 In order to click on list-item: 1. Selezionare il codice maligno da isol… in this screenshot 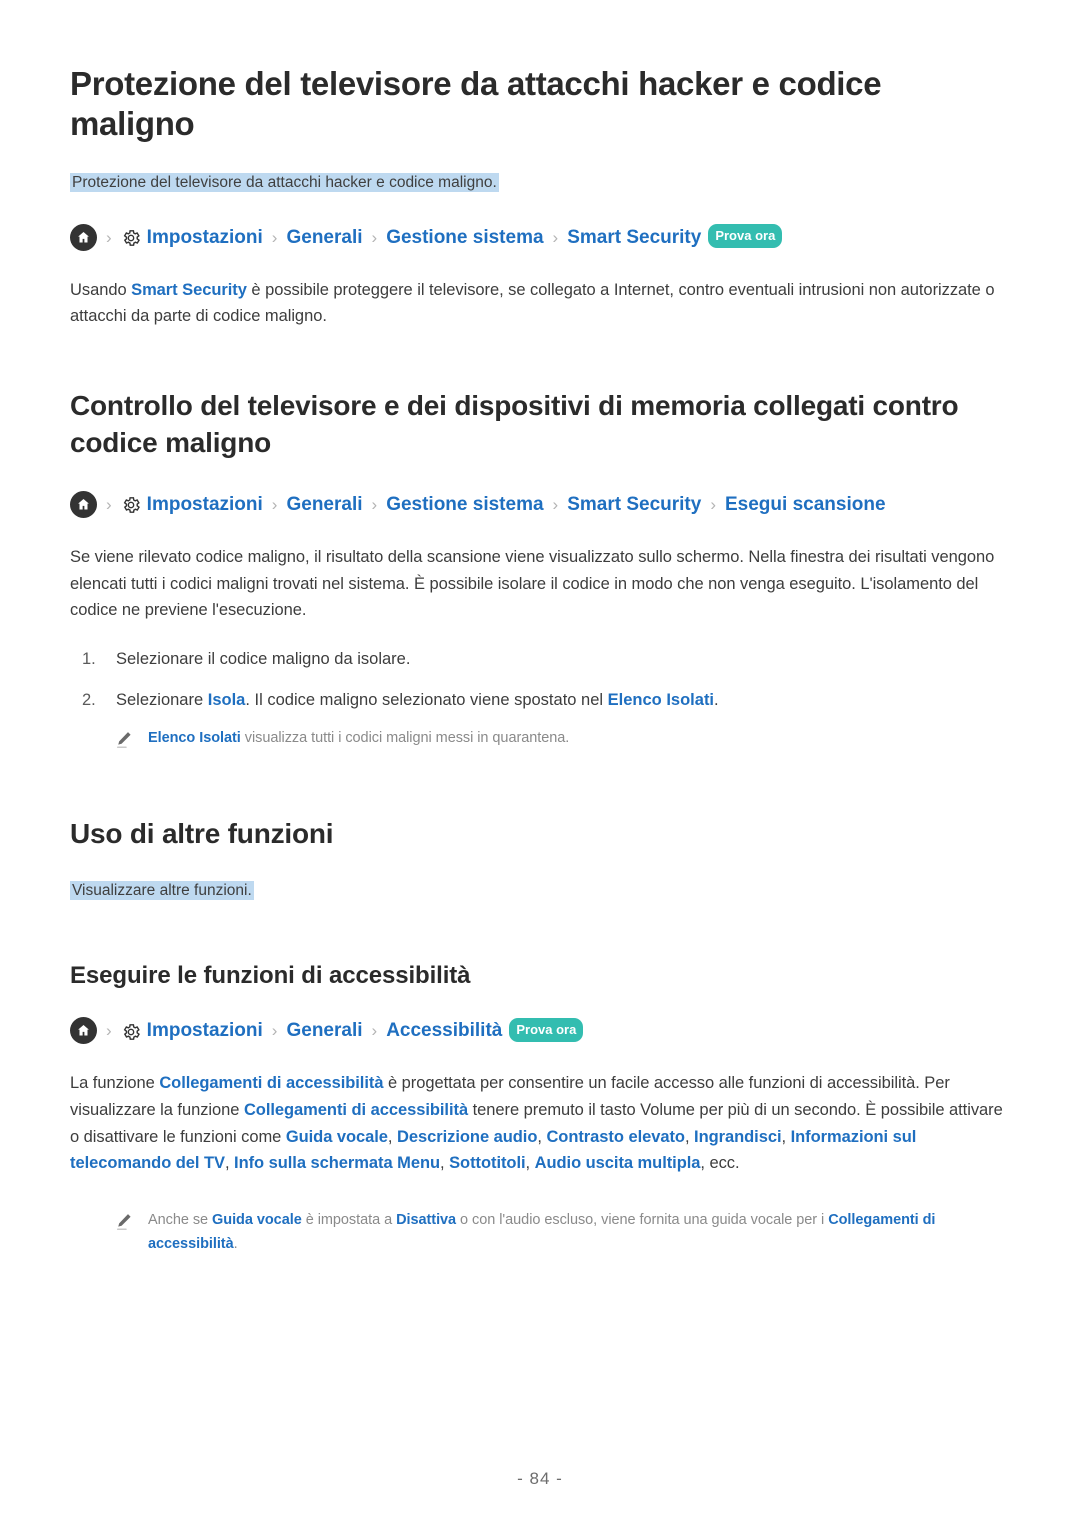, I will do `click(540, 659)`.